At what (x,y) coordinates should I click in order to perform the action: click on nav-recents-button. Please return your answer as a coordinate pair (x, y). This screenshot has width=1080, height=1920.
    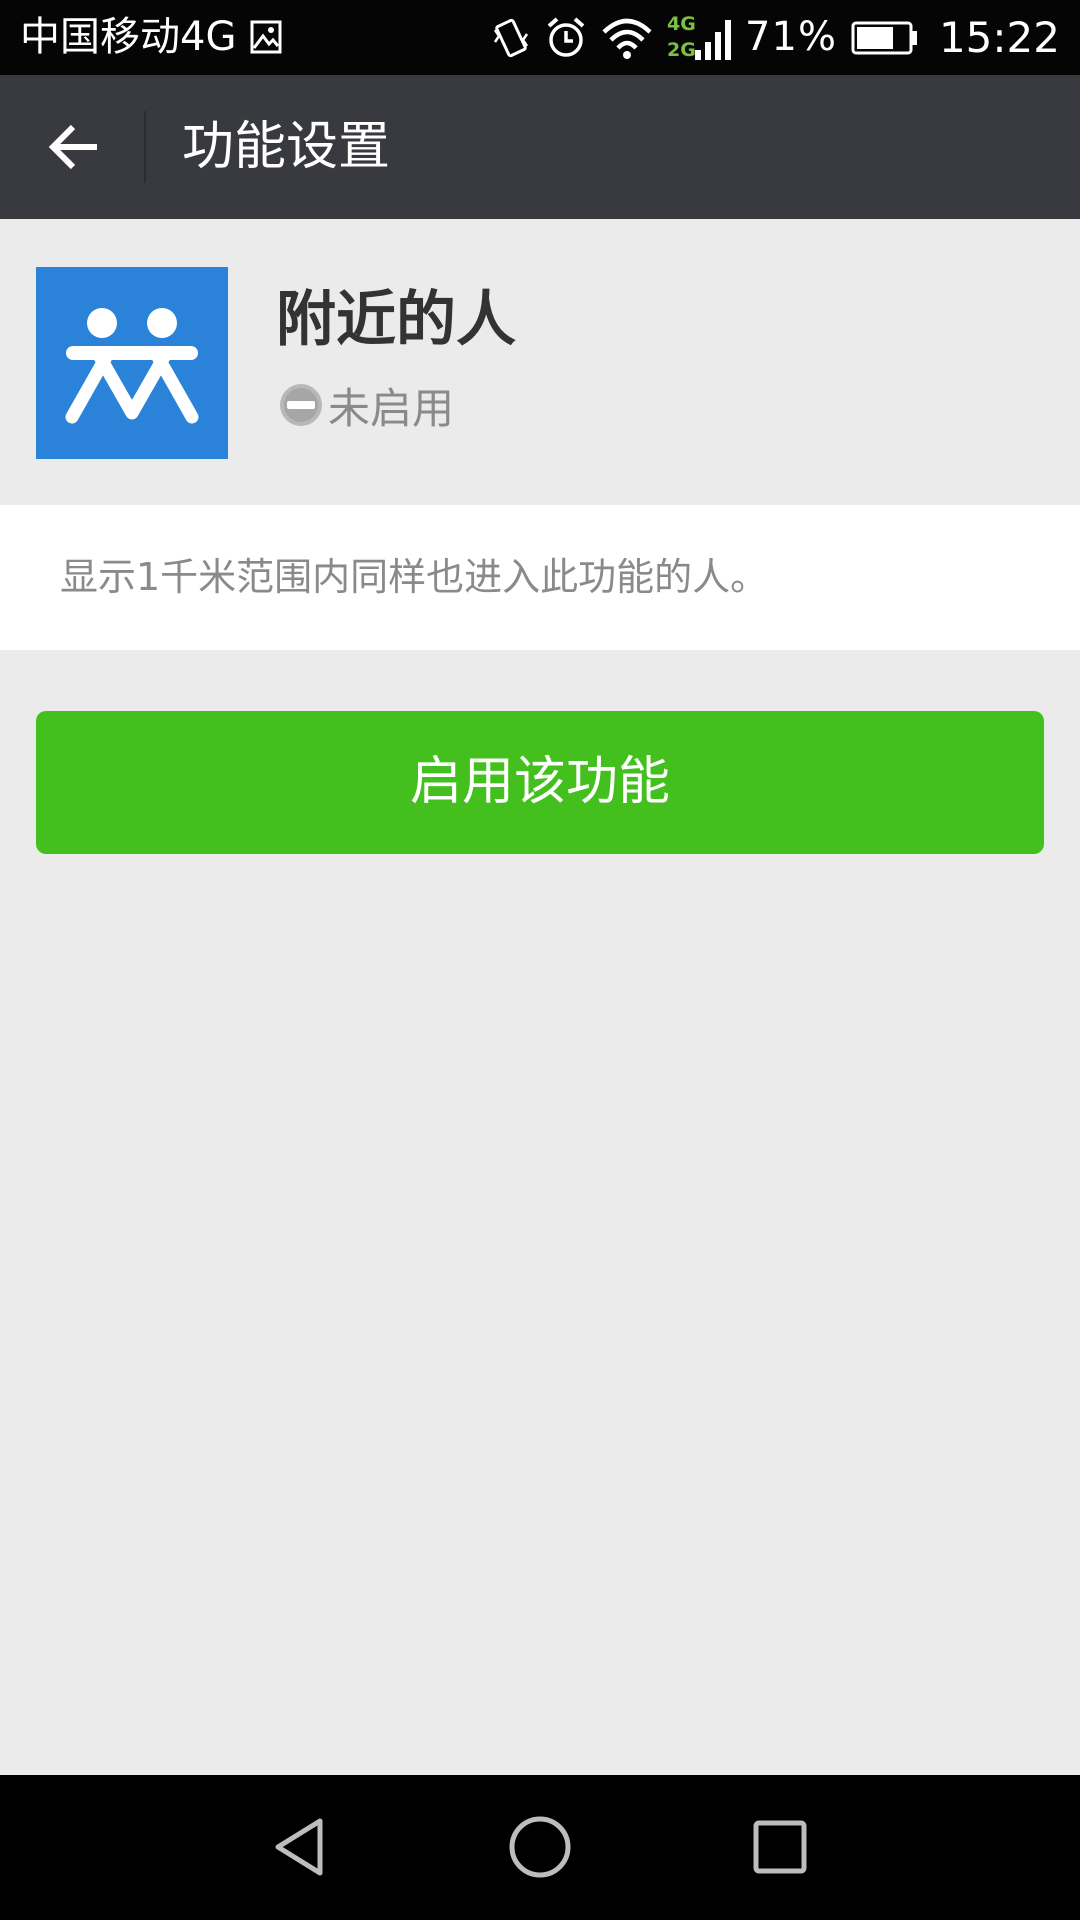
    Looking at the image, I should click on (780, 1847).